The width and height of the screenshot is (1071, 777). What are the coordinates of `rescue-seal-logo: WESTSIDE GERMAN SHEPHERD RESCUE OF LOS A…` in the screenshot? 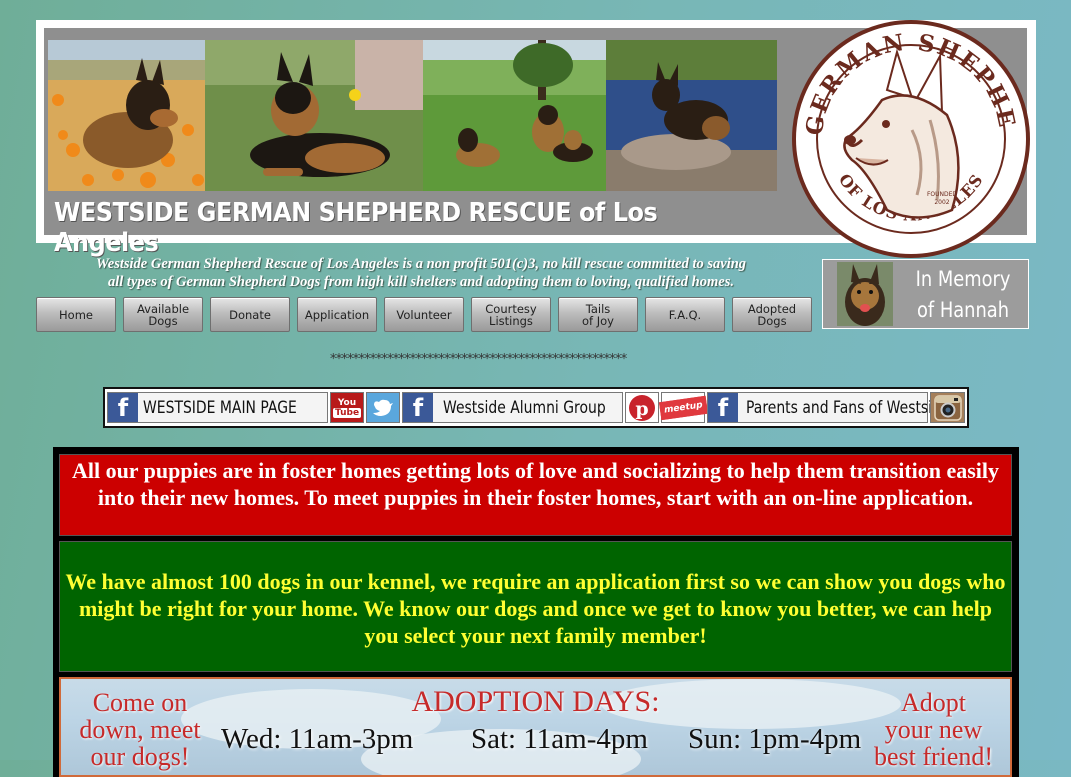 It's located at (903, 129).